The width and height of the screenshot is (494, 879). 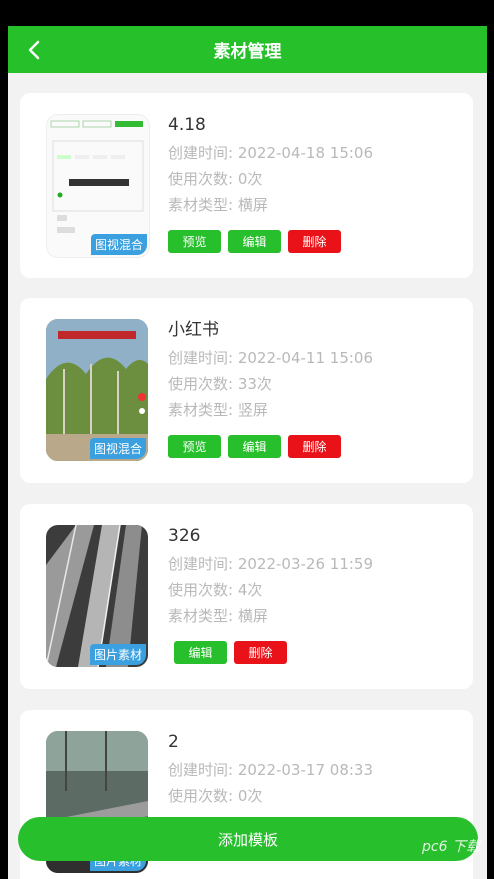 I want to click on use-count-row: 使用次数: 33次, so click(x=270, y=384).